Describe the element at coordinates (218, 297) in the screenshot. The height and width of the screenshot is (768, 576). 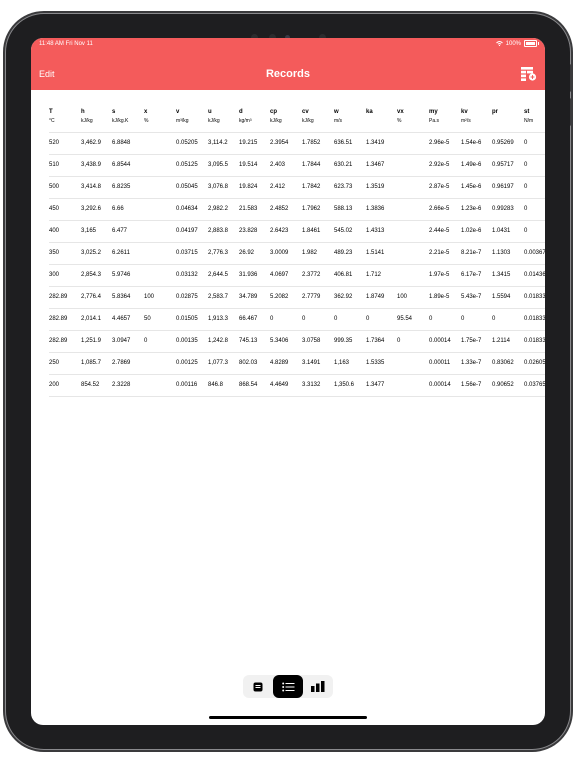
I see `table-cell: 2,583.7` at that location.